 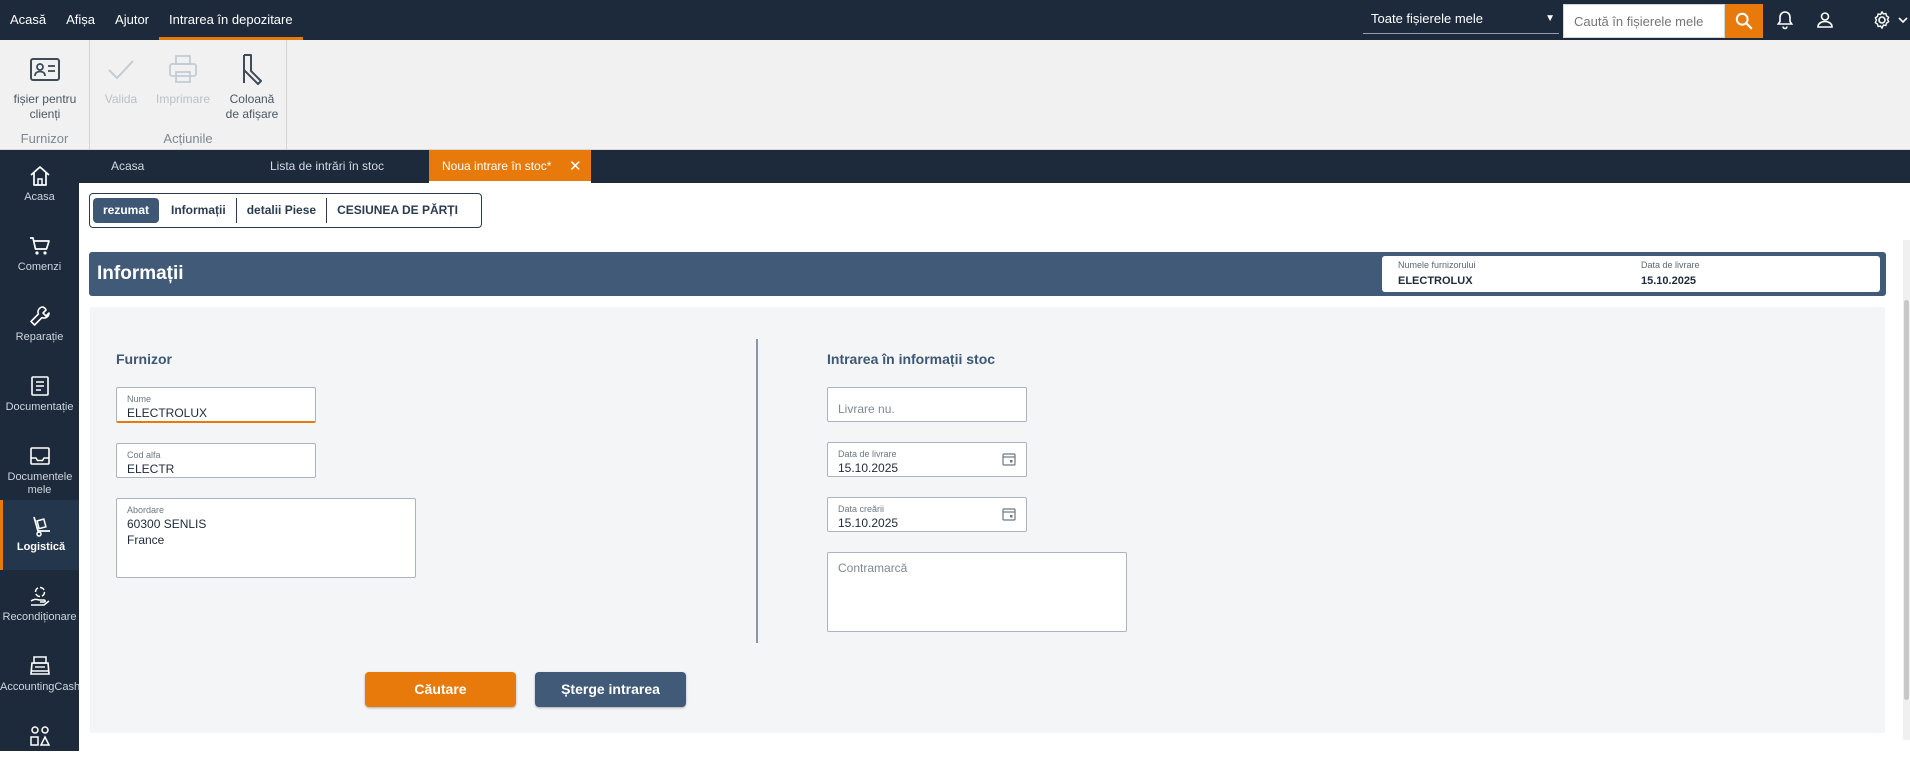 What do you see at coordinates (327, 166) in the screenshot?
I see `tab-stock-entries-list-label: Lista de intrări în stoc` at bounding box center [327, 166].